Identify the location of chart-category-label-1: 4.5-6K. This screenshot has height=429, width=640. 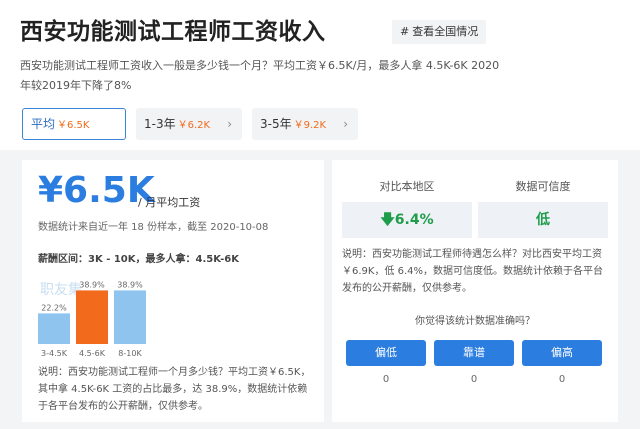
(92, 353).